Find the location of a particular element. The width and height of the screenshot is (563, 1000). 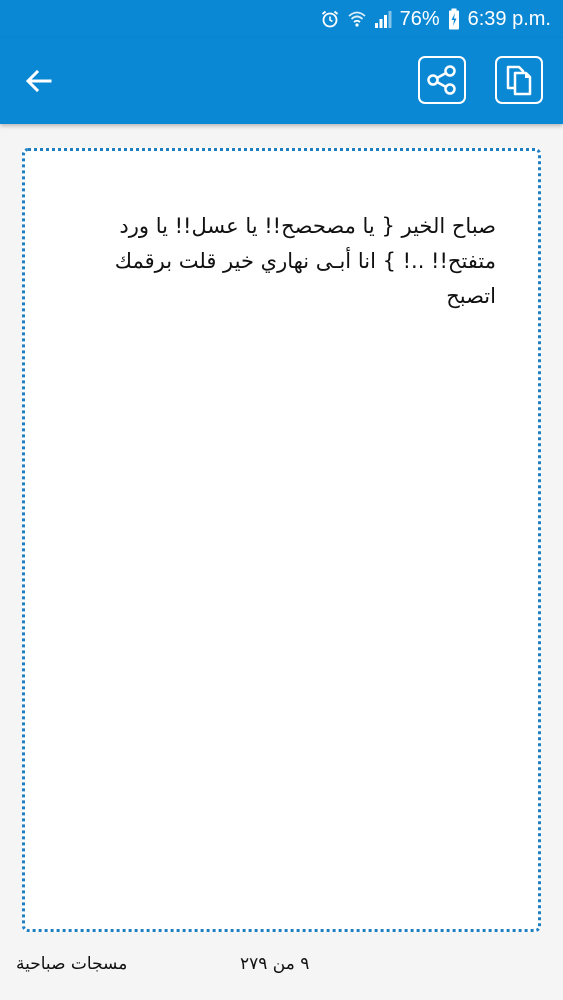

share-icon is located at coordinates (441, 80).